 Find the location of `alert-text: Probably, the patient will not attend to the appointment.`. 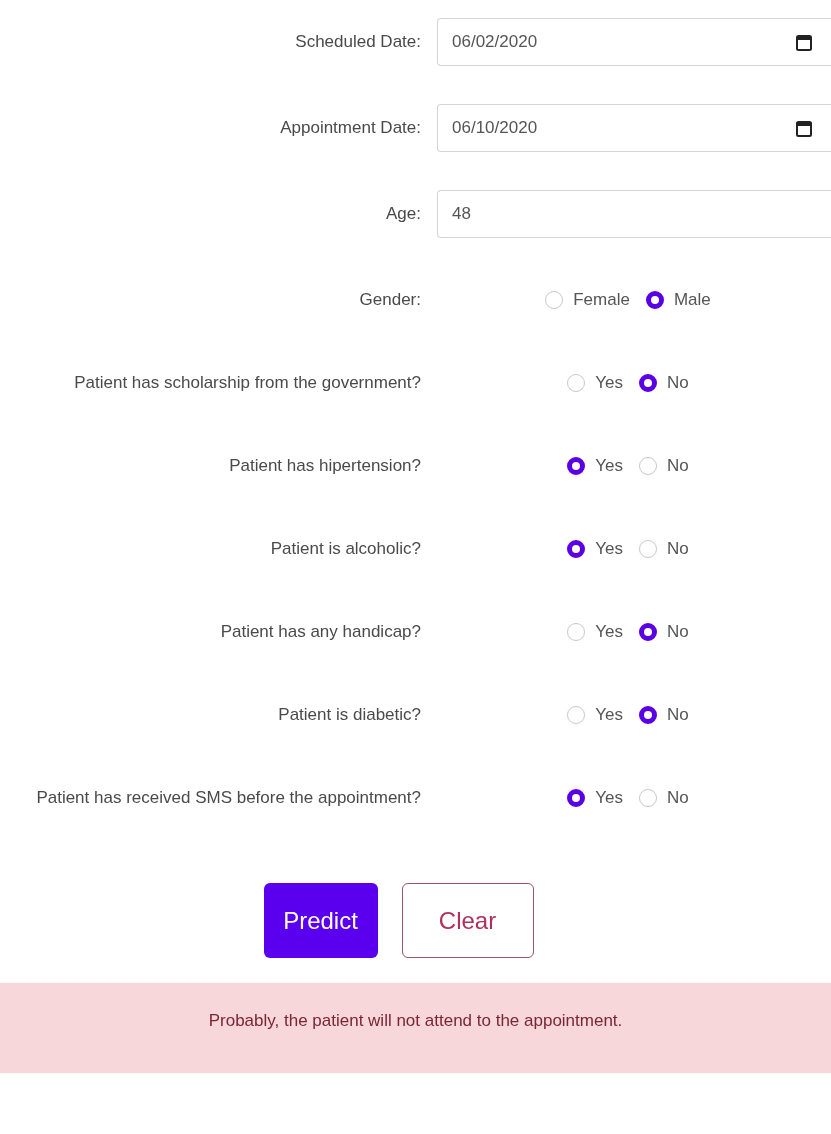

alert-text: Probably, the patient will not attend to the appointment. is located at coordinates (415, 1021).